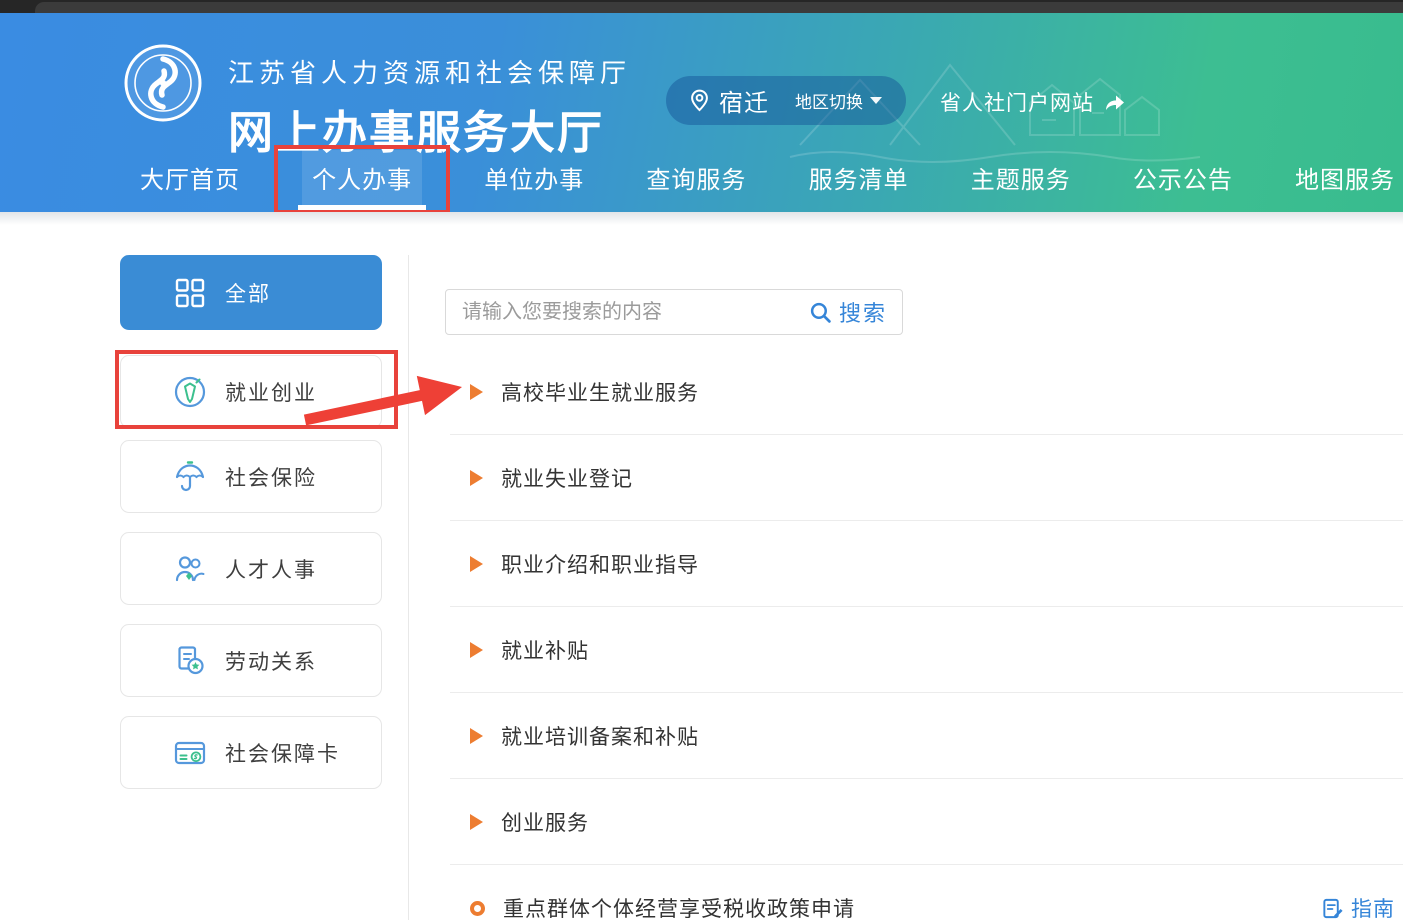 The width and height of the screenshot is (1403, 920). I want to click on service-row-employment-subsidy: 就业补贴, so click(926, 650).